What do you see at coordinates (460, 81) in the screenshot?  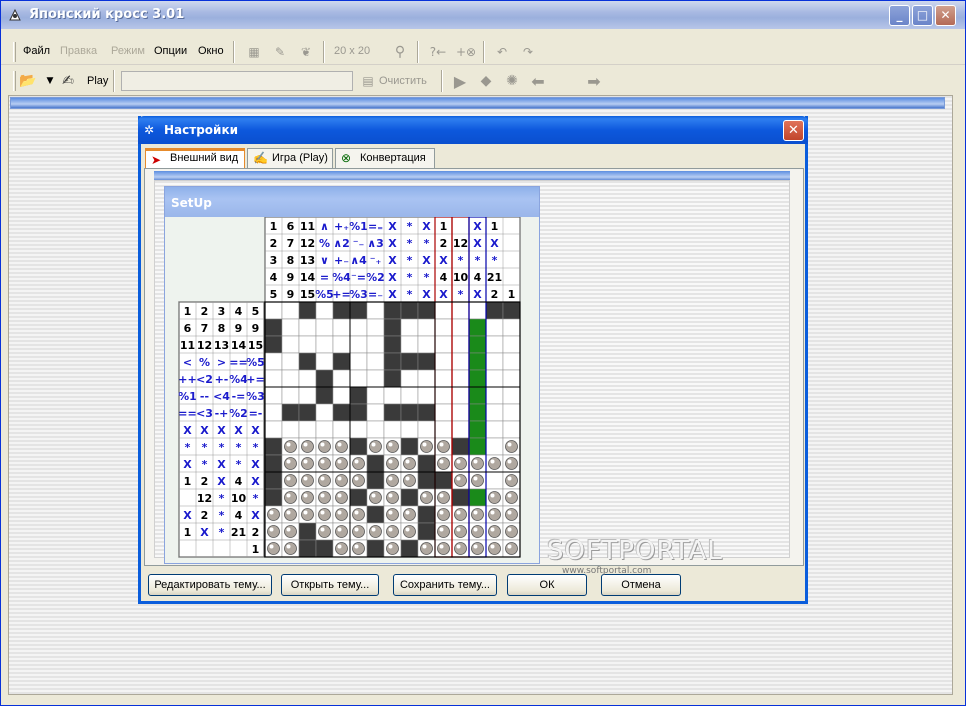 I see `play-arrow-icon: ▶` at bounding box center [460, 81].